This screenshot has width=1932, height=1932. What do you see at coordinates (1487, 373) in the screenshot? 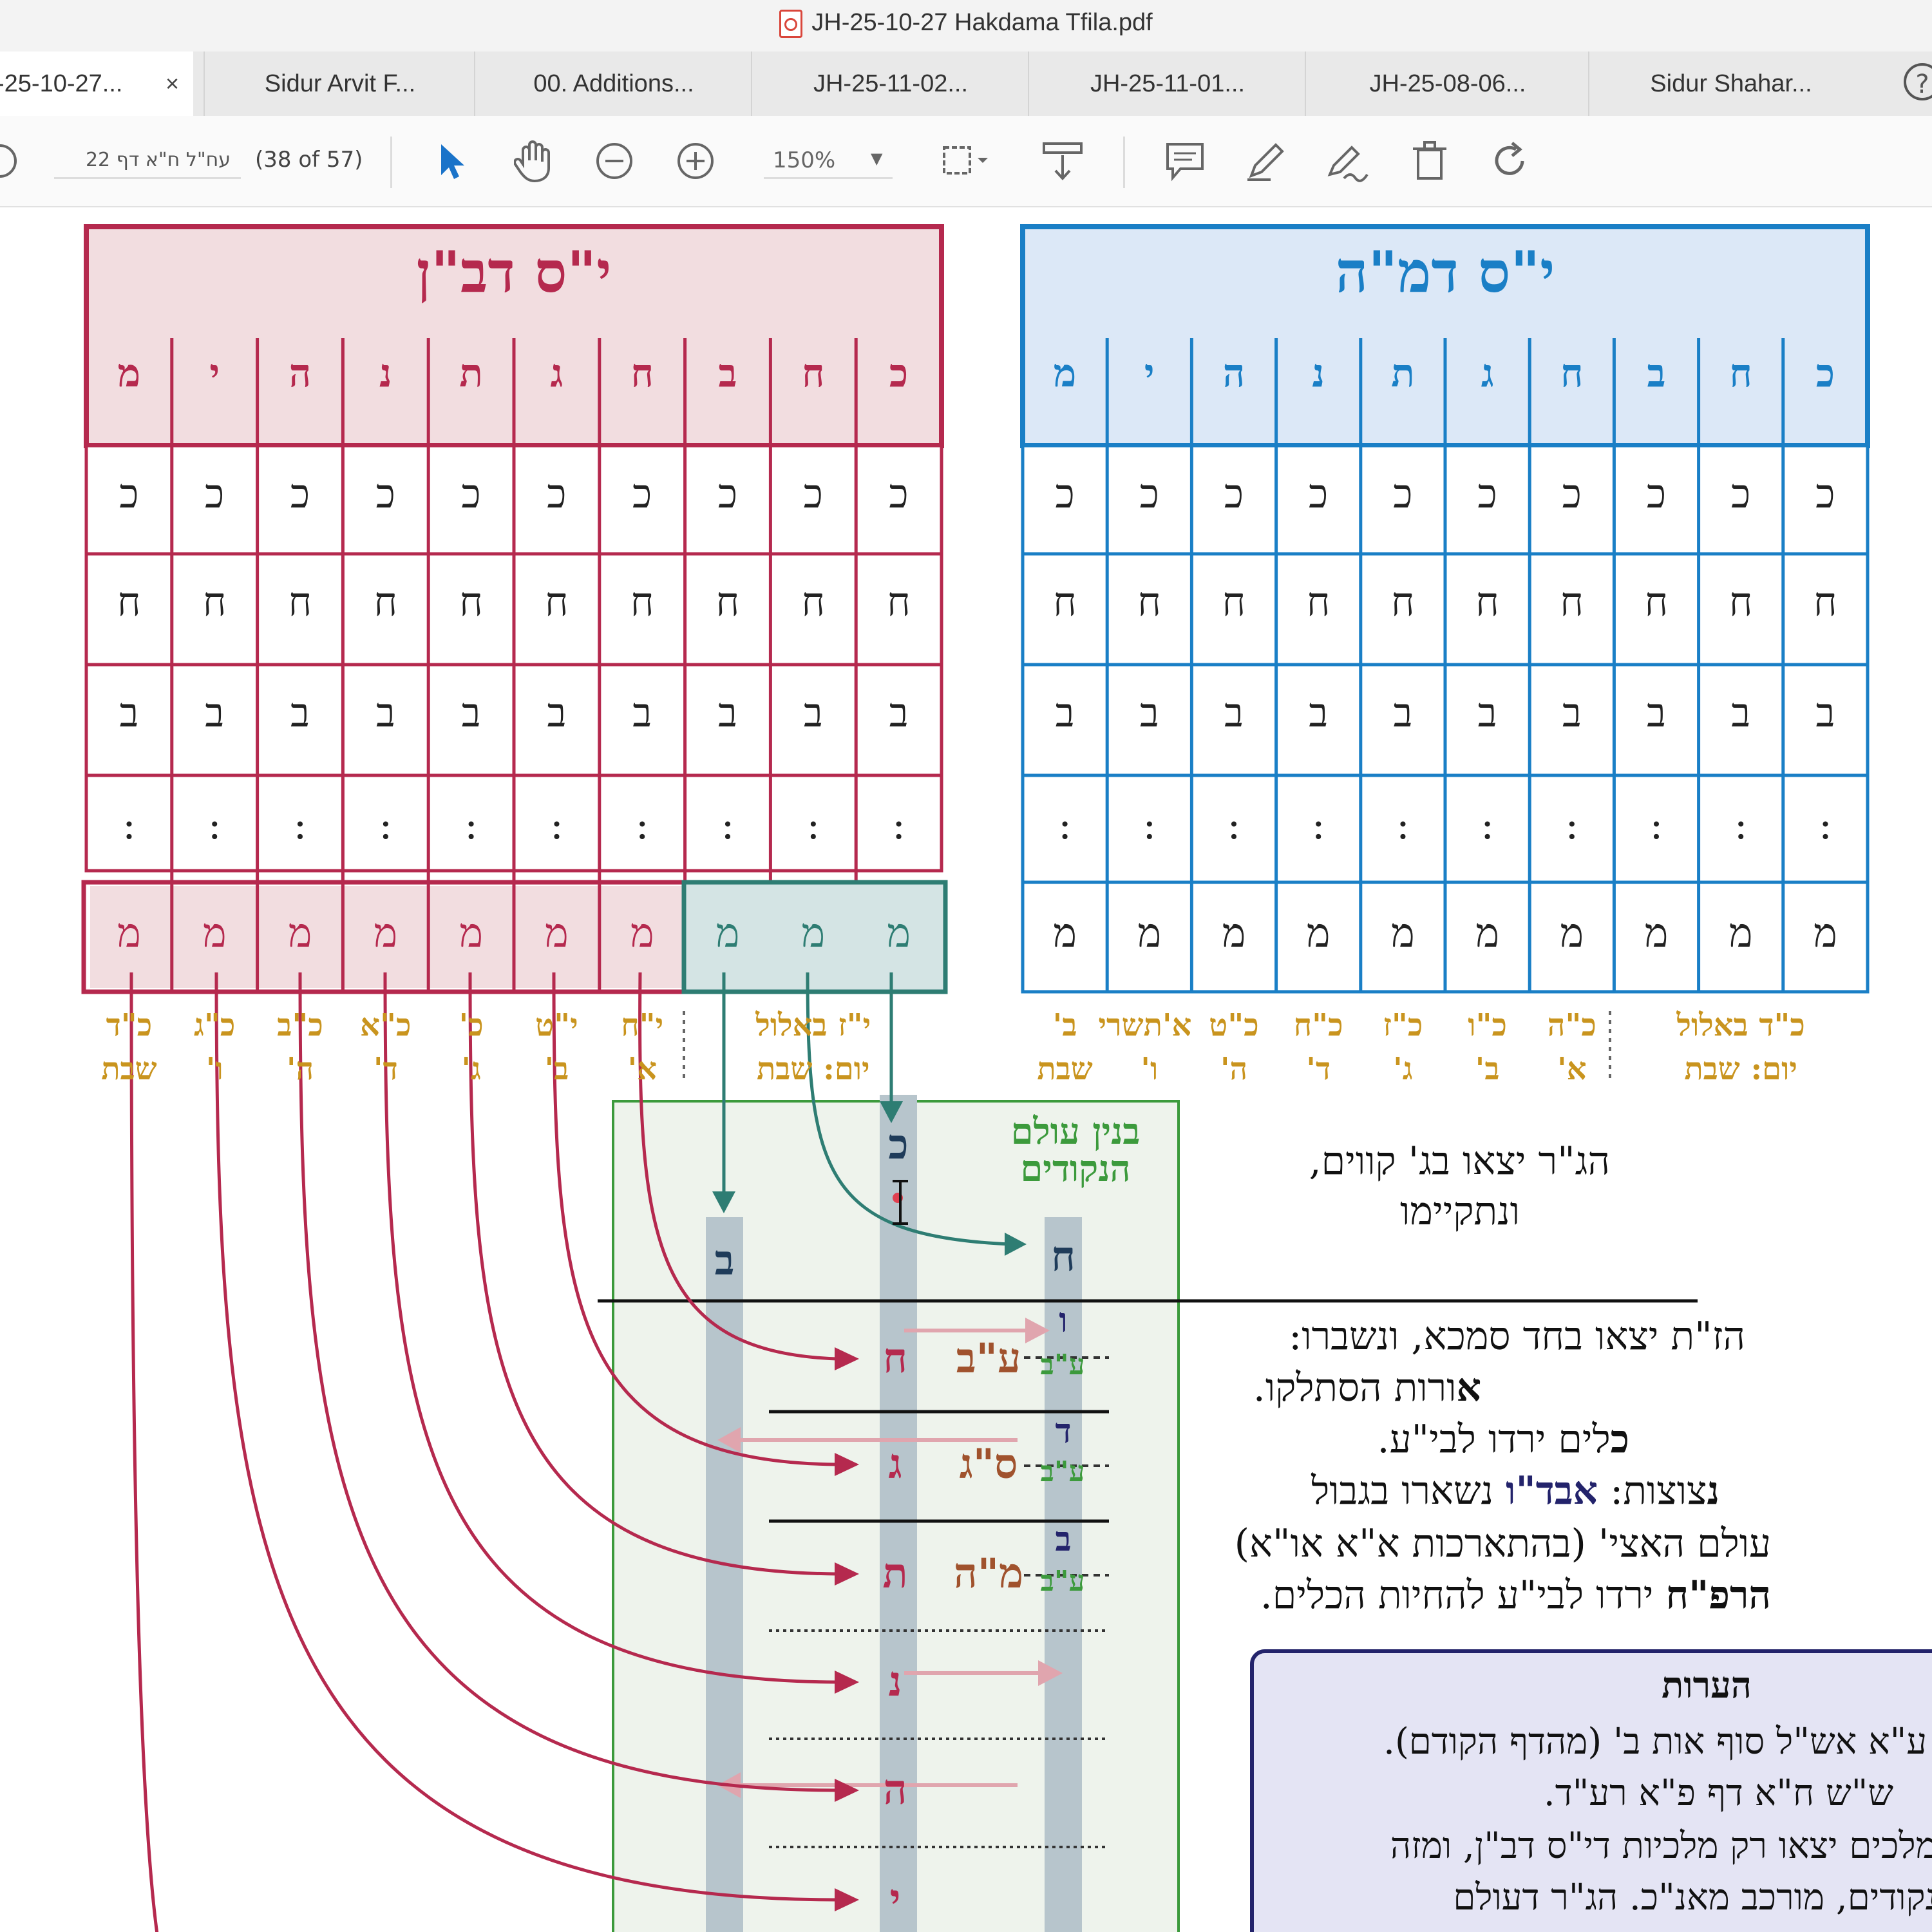
I see `right-header-letter: ג` at bounding box center [1487, 373].